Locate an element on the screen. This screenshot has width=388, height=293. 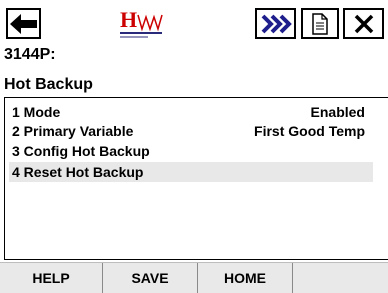
save-button: SAVE is located at coordinates (150, 278).